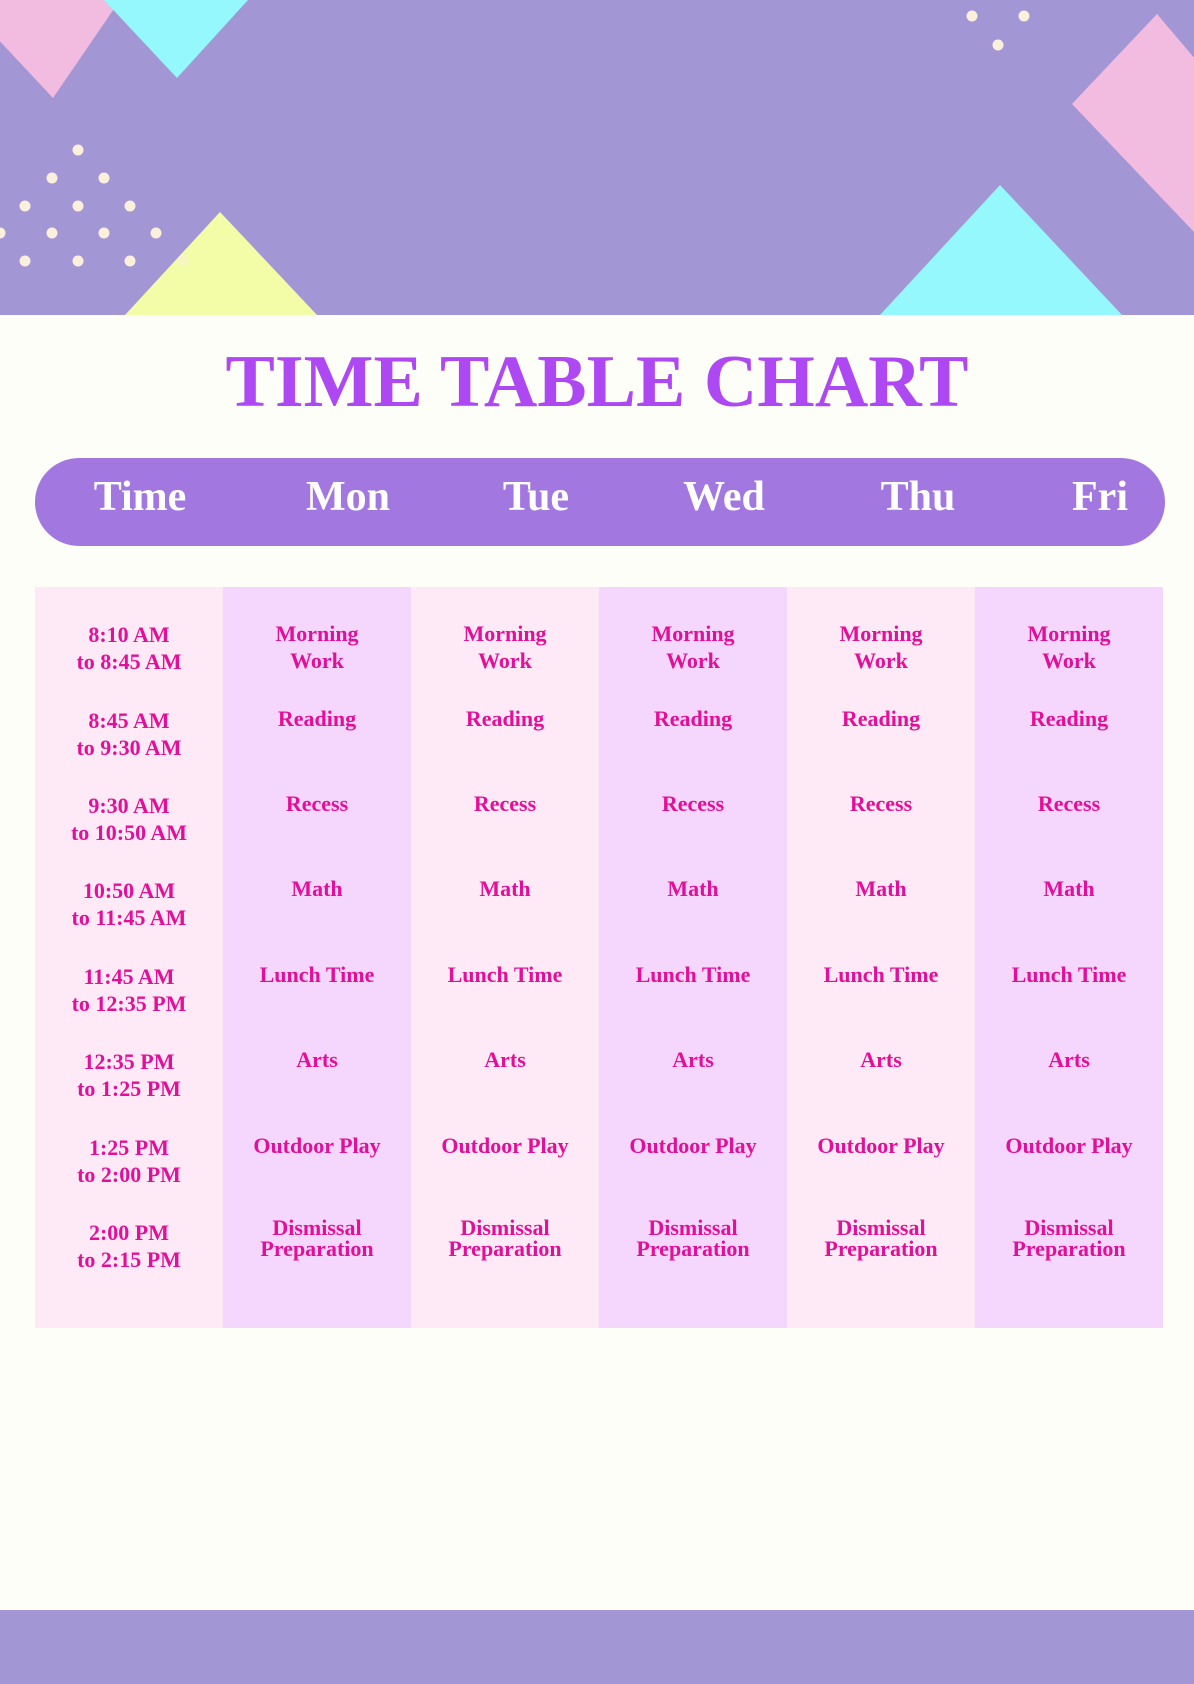 Image resolution: width=1194 pixels, height=1684 pixels. What do you see at coordinates (597, 382) in the screenshot?
I see `page-title: TIME TABLE CHART` at bounding box center [597, 382].